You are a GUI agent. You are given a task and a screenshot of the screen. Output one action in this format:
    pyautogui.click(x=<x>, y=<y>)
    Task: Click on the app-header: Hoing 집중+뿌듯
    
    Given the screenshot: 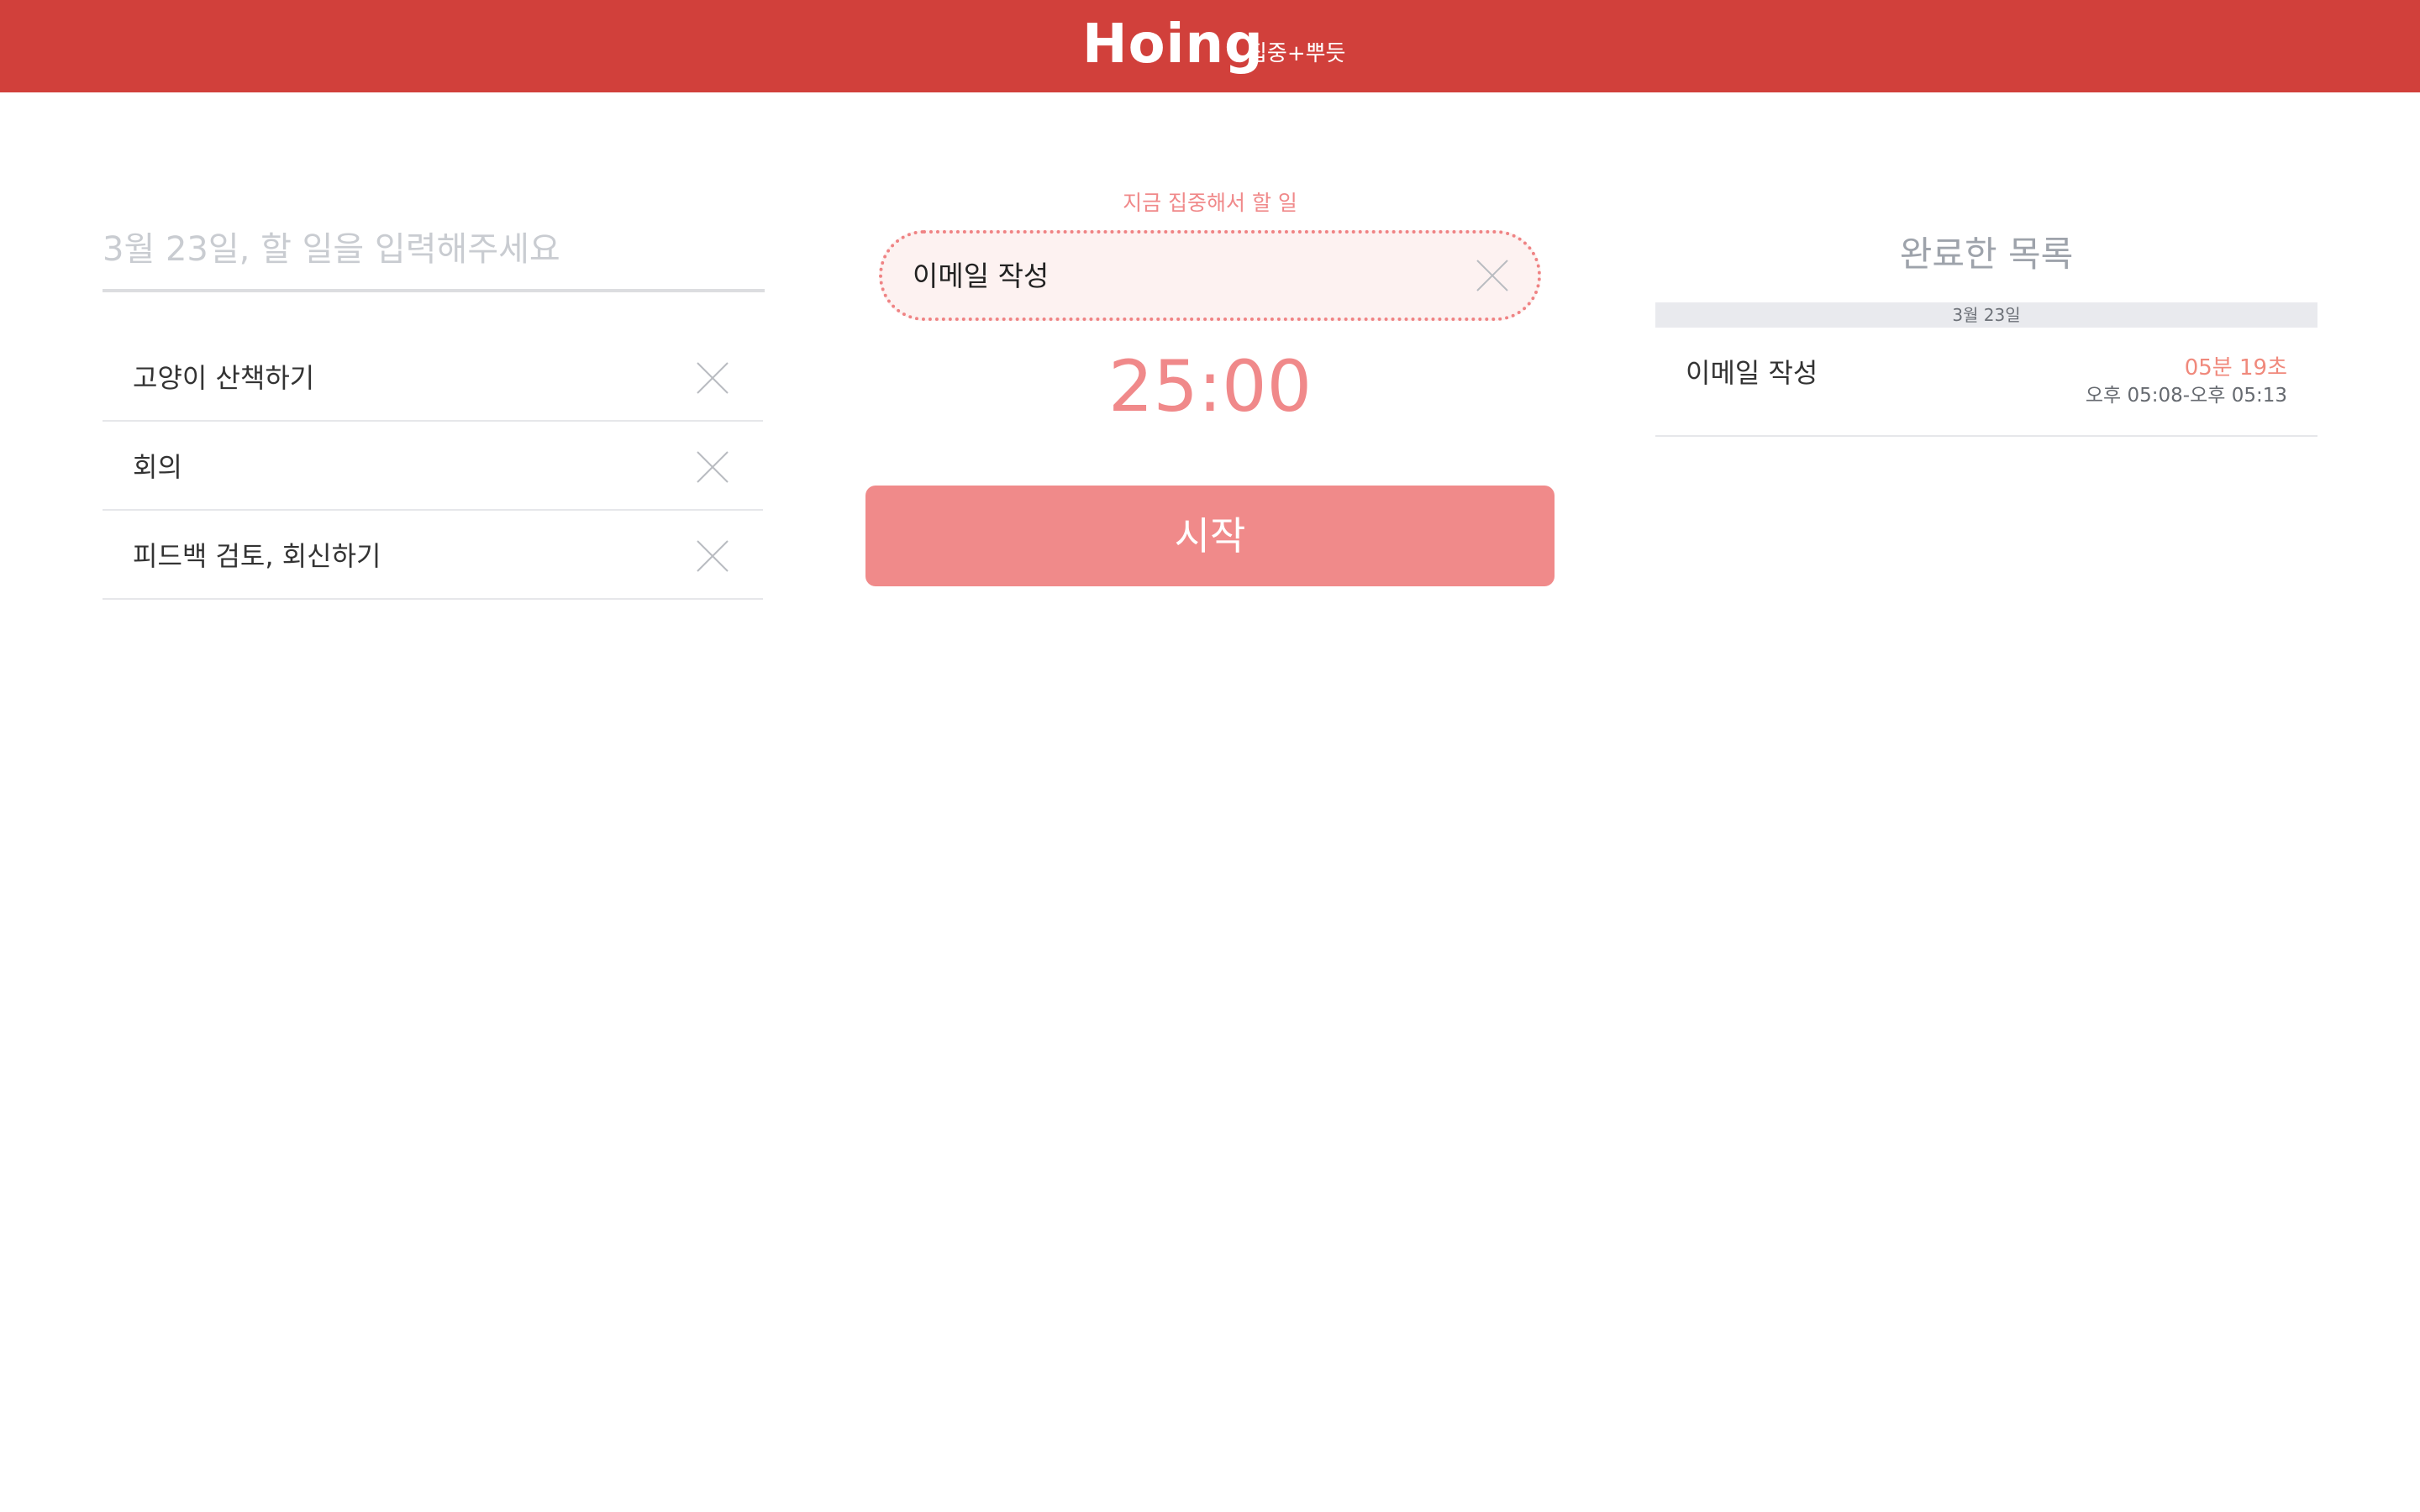 What is the action you would take?
    pyautogui.click(x=1210, y=46)
    